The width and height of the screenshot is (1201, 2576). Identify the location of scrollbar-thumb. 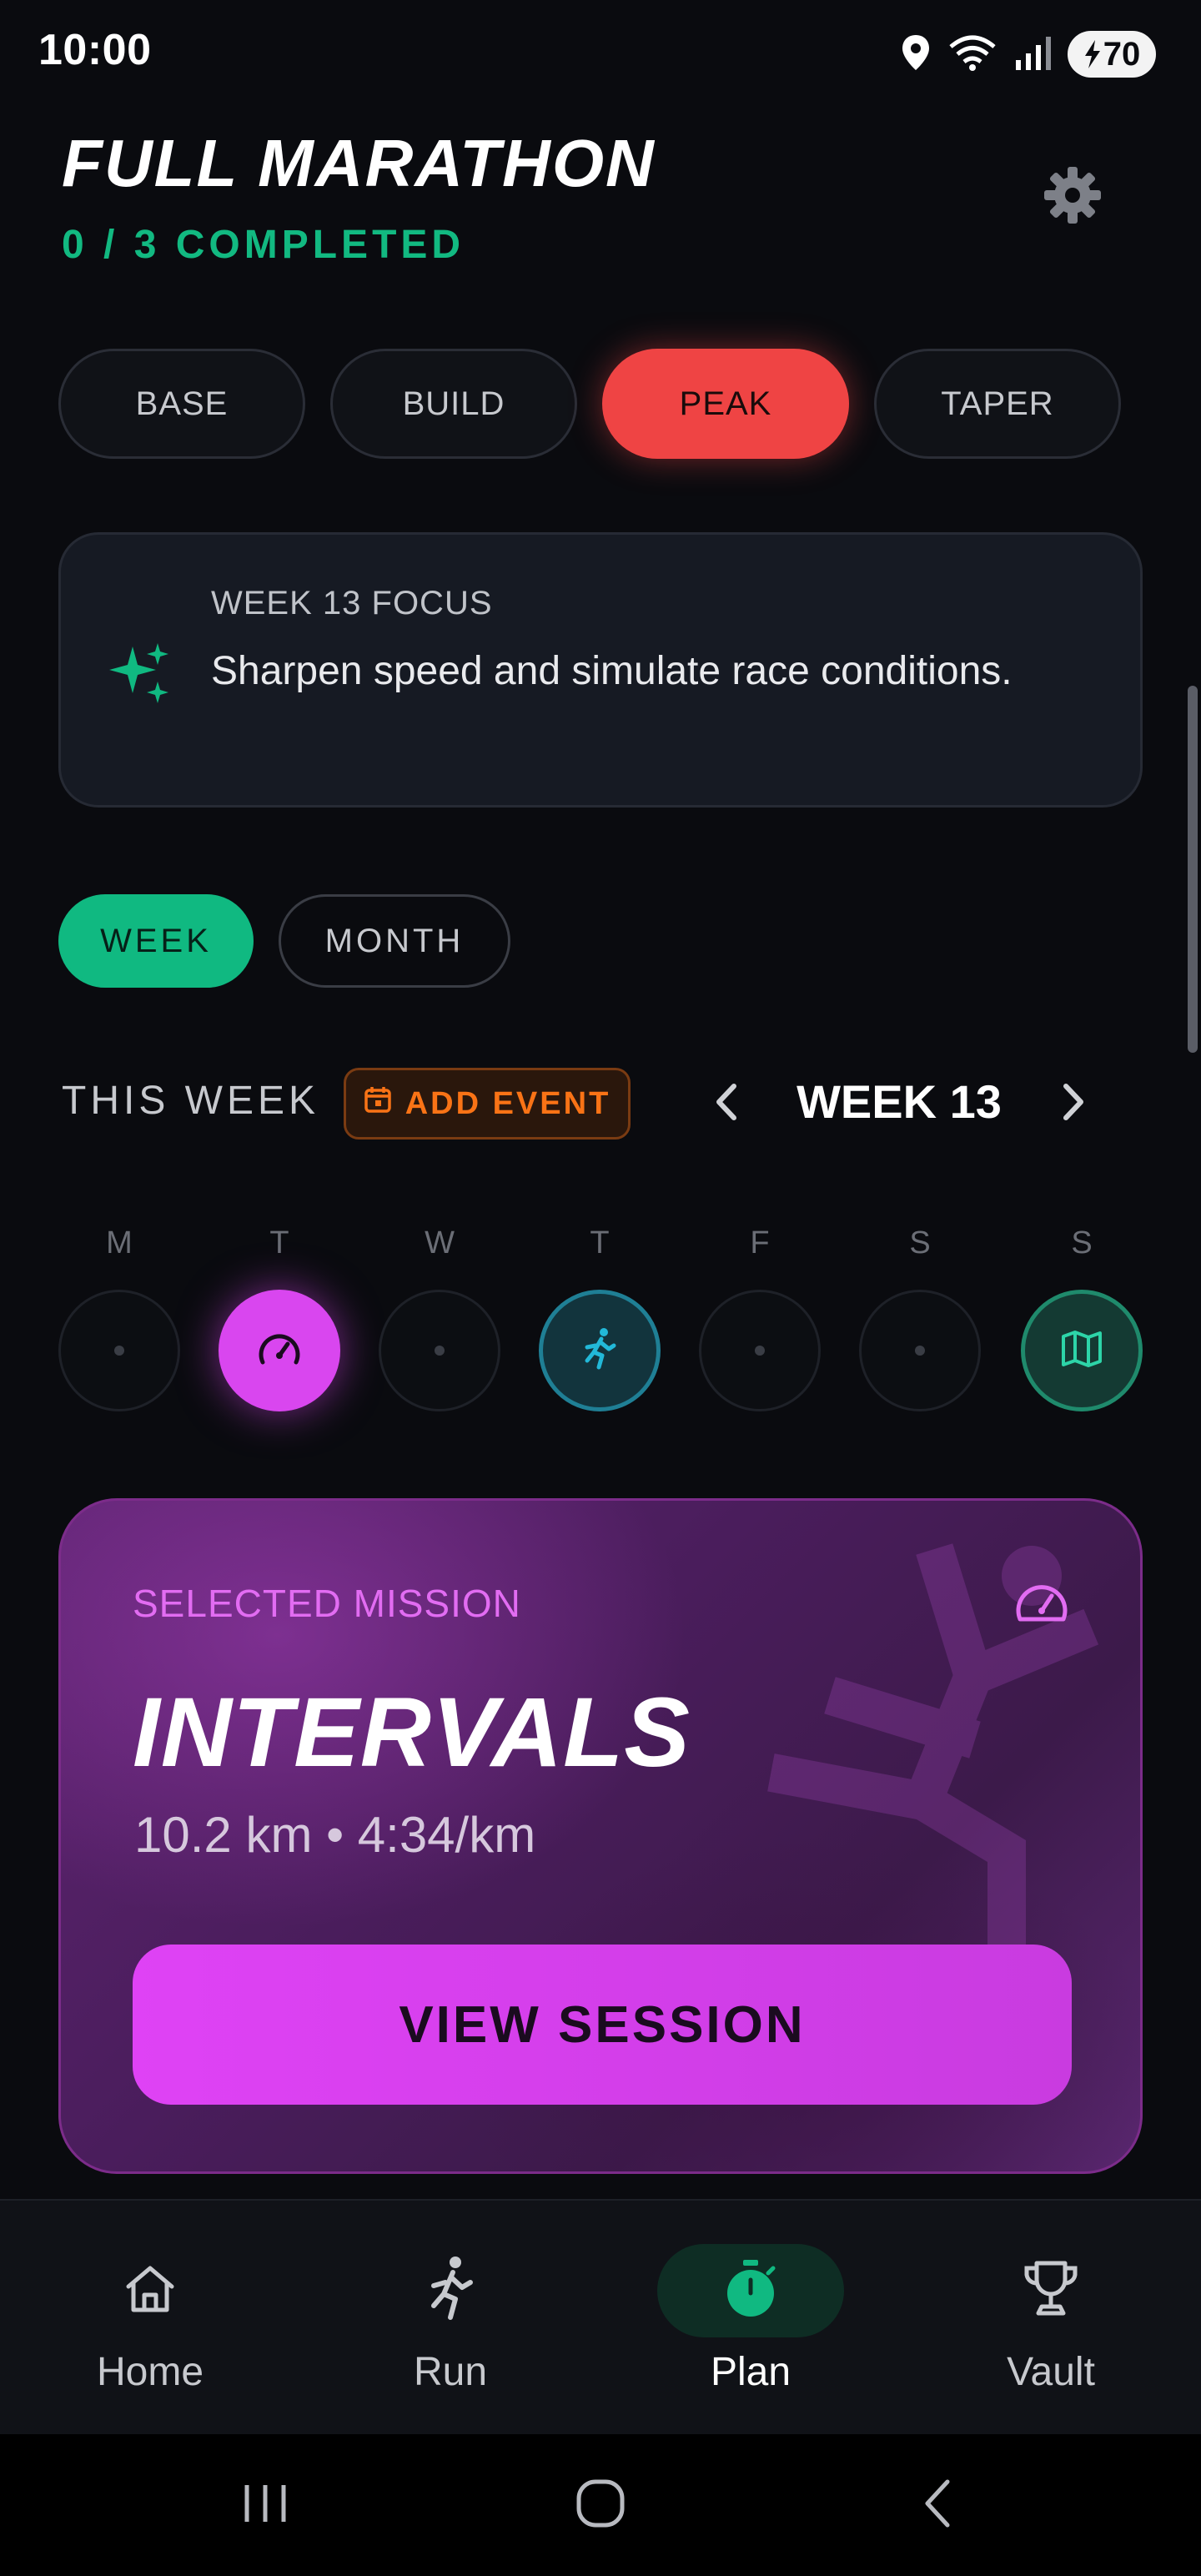
(1193, 869).